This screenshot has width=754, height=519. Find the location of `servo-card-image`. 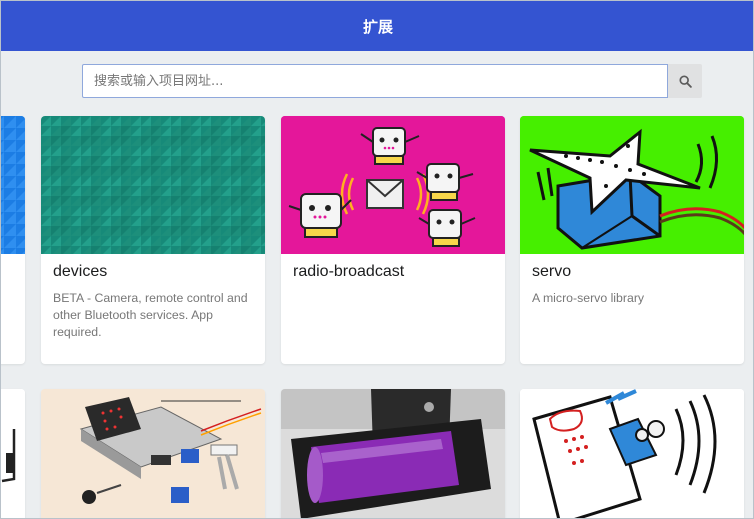

servo-card-image is located at coordinates (632, 185).